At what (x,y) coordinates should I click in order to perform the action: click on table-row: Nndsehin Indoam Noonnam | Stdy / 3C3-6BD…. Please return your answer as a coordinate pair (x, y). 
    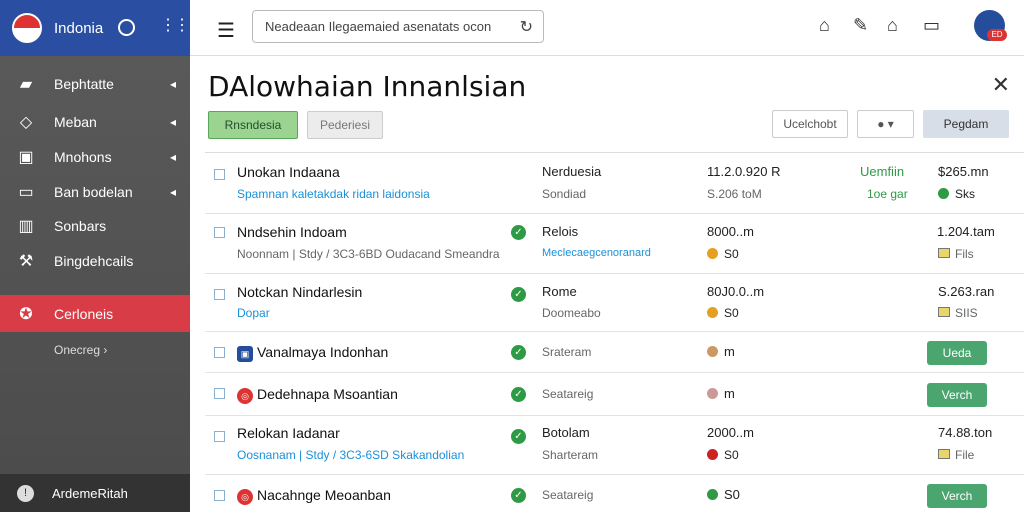
    Looking at the image, I should click on (614, 244).